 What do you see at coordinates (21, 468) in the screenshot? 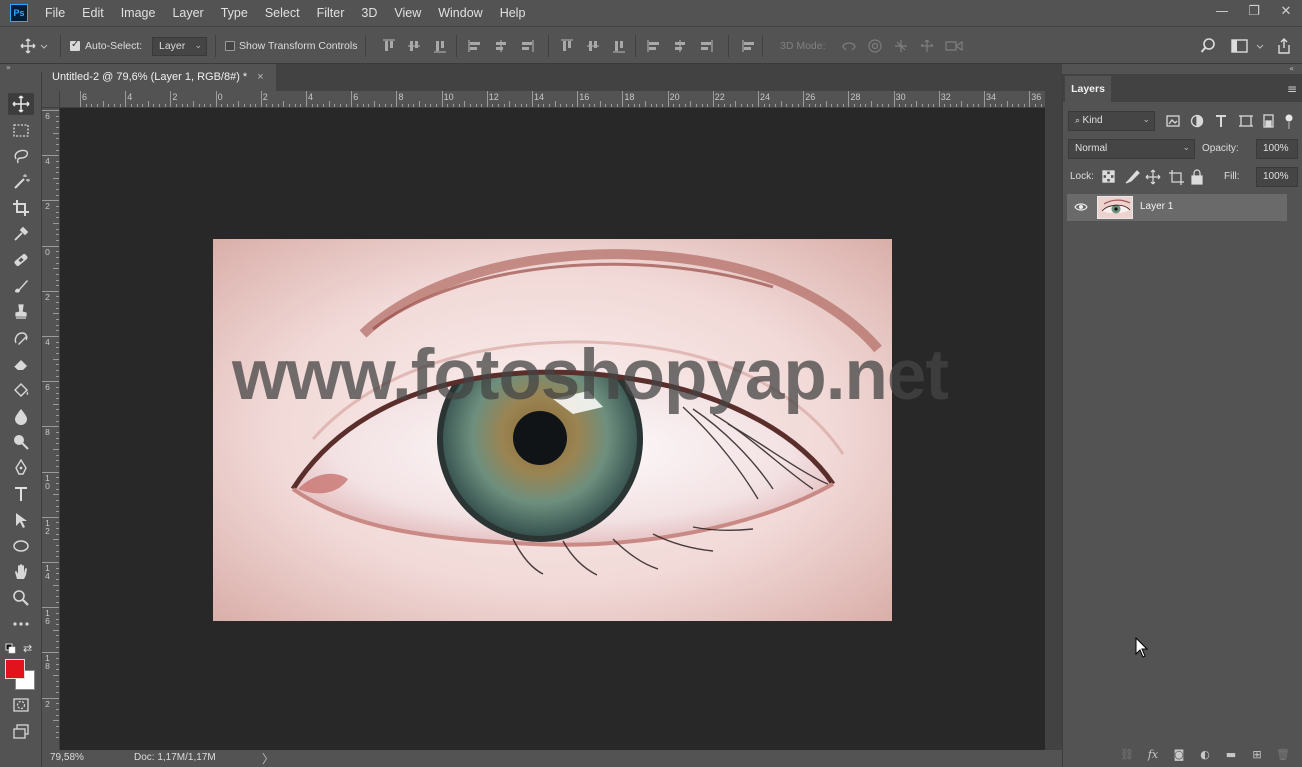
I see `pen-tool-icon` at bounding box center [21, 468].